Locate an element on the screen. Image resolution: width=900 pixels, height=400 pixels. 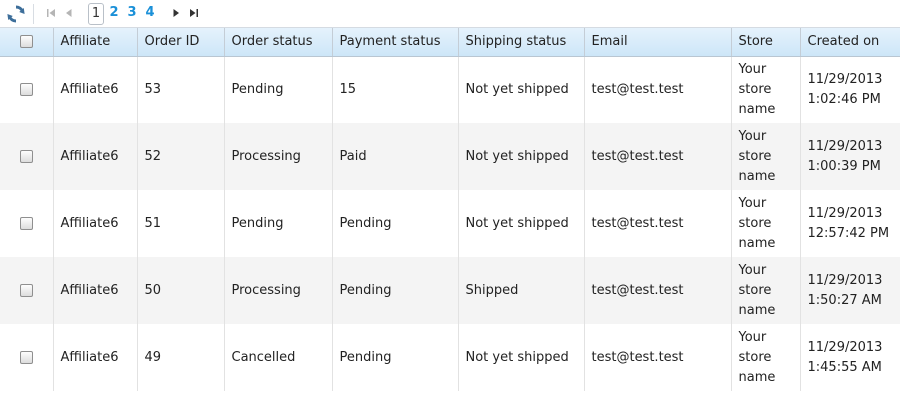
first-page-button is located at coordinates (51, 13).